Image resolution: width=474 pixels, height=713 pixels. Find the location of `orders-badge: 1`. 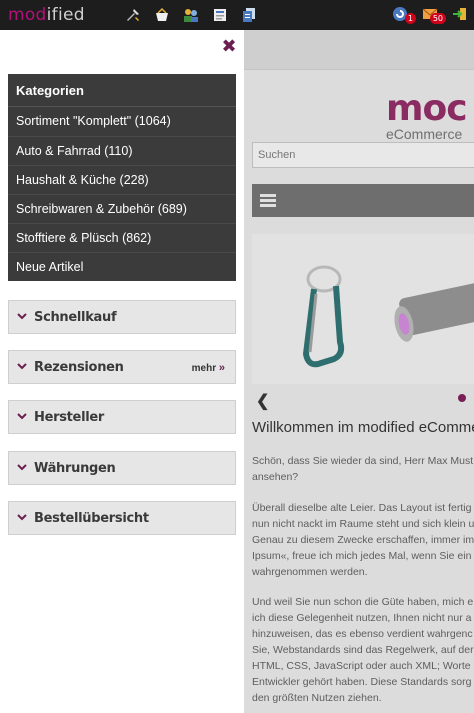

orders-badge: 1 is located at coordinates (410, 18).